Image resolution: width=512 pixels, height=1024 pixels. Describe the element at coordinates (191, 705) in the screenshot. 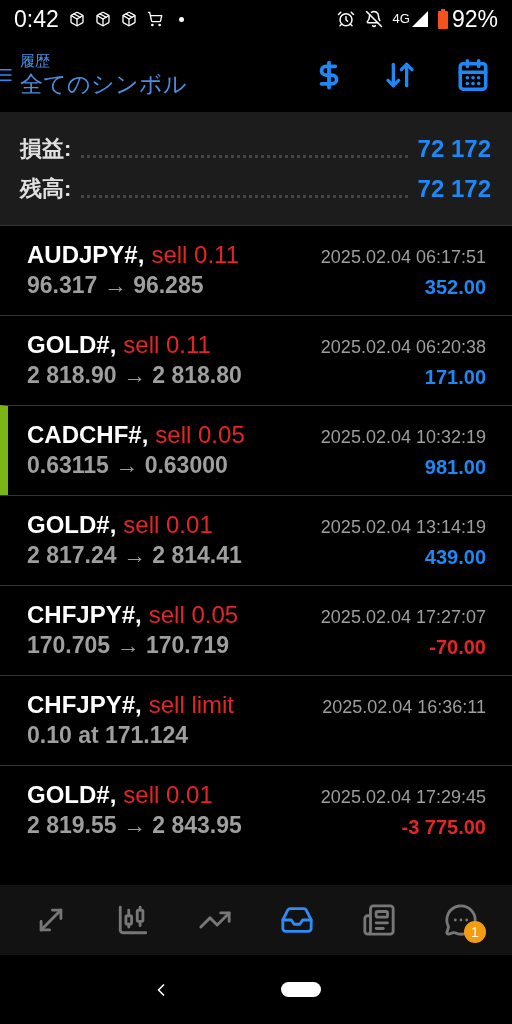

I see `deal-side: sell limit` at that location.